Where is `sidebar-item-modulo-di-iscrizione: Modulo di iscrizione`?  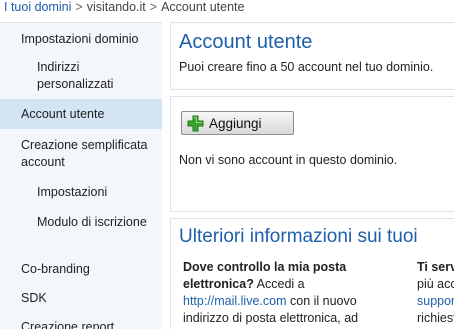
sidebar-item-modulo-di-iscrizione: Modulo di iscrizione is located at coordinates (81, 222).